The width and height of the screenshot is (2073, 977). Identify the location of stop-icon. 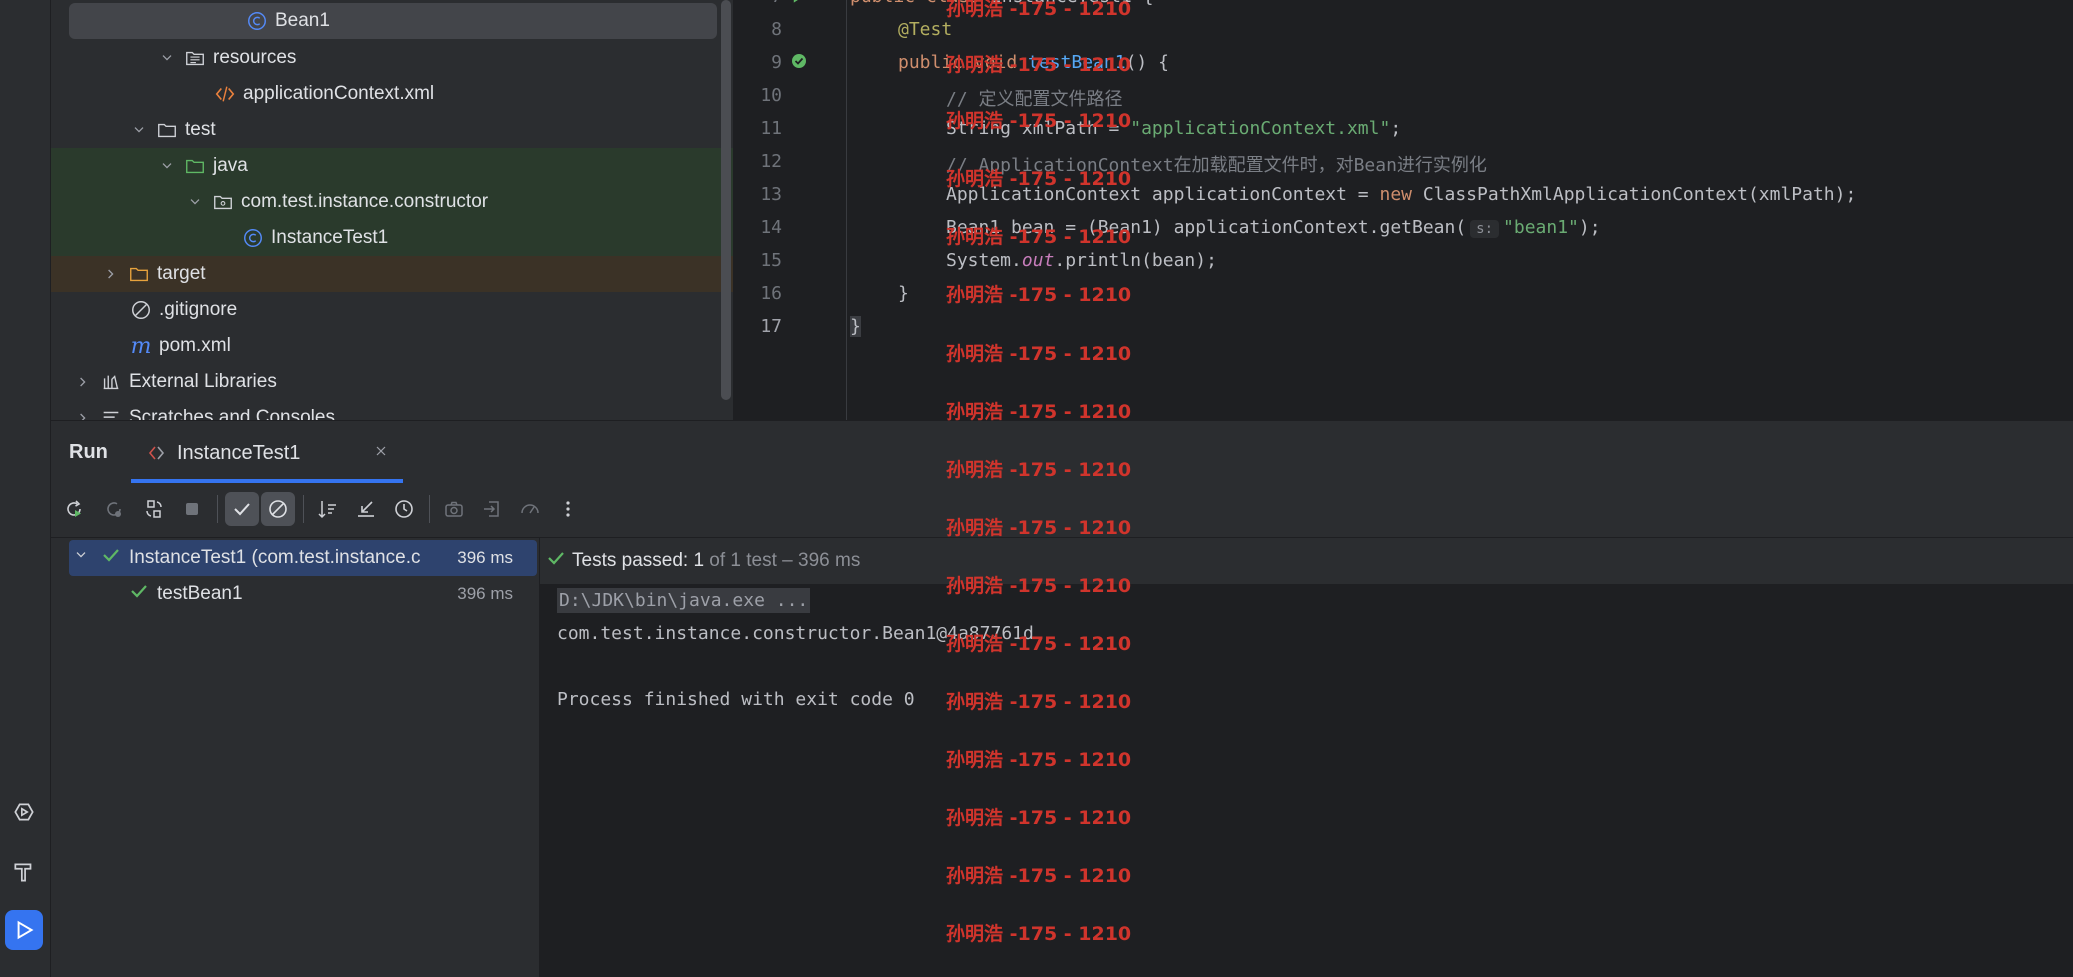
(192, 509).